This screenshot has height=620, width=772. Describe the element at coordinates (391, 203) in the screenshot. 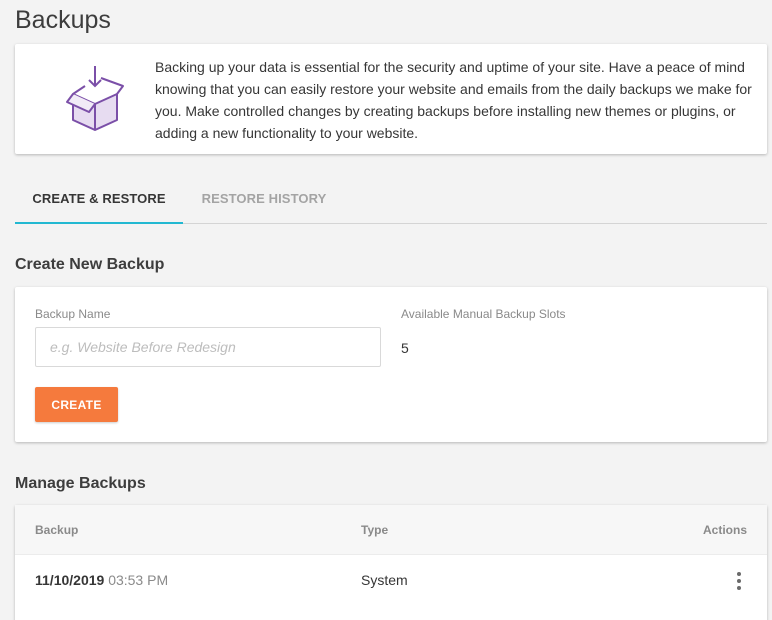

I see `tab-bar: CREATE & RESTORE RESTORE HISTORY` at that location.